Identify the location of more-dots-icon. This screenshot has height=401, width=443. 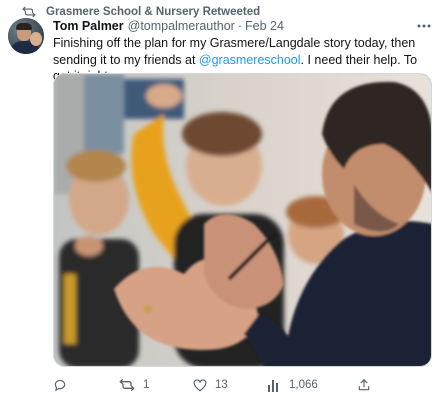
(424, 26).